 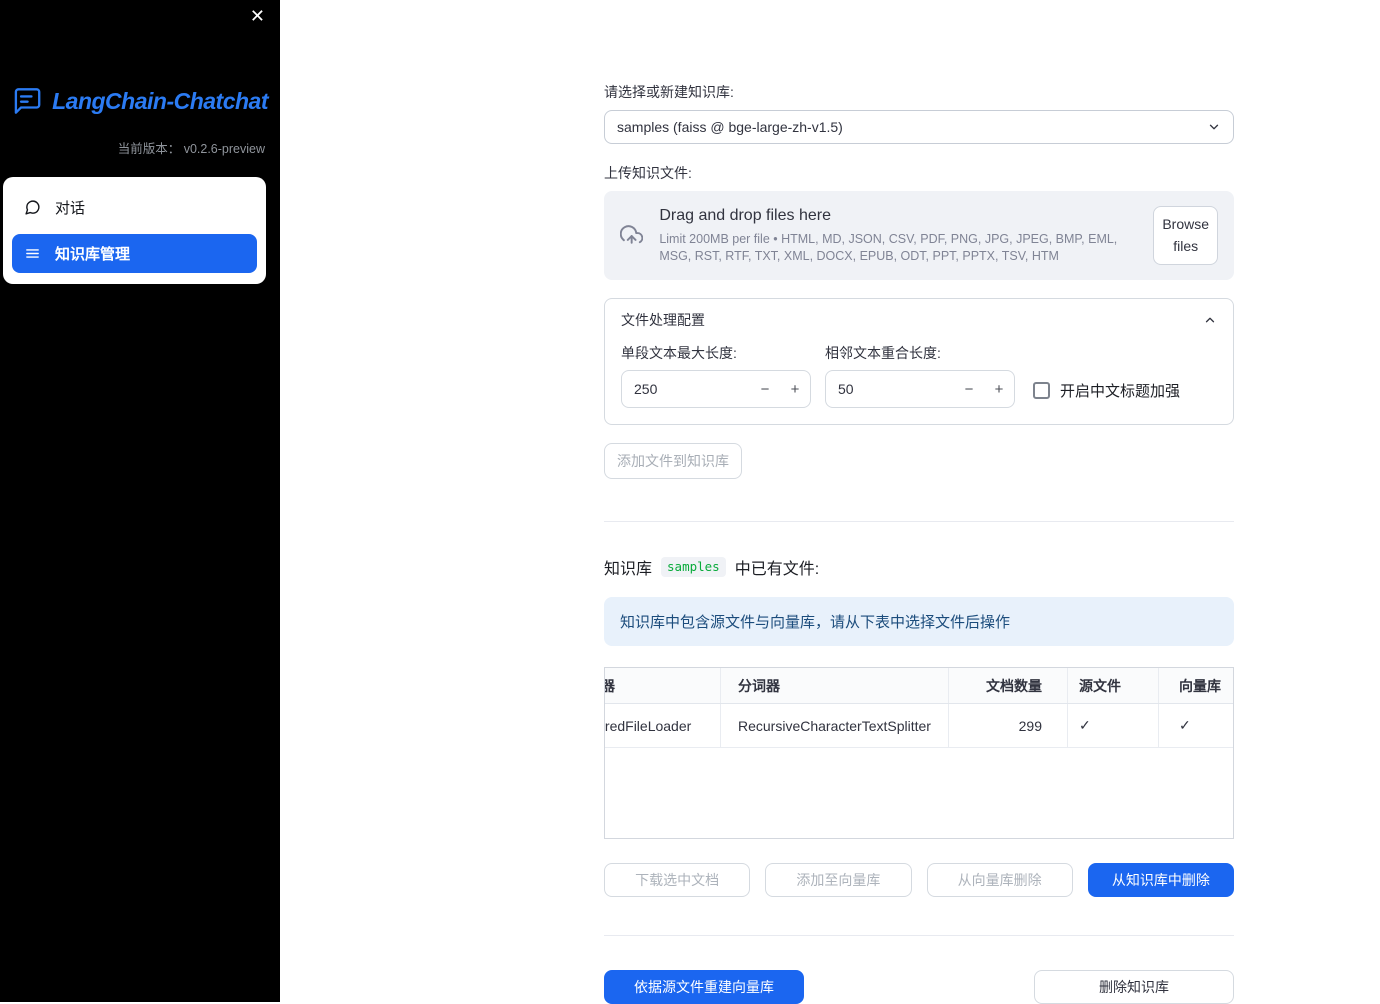 I want to click on kb-select-label: 请选择或新建知识库:, so click(x=669, y=92).